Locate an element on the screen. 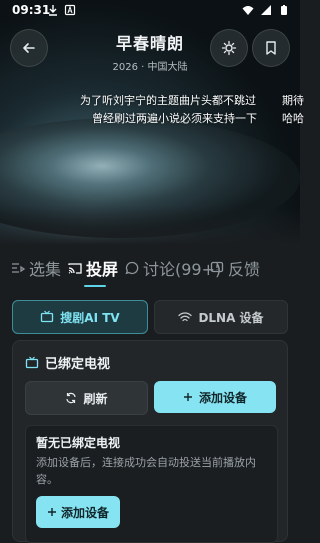  battery-icon is located at coordinates (284, 10).